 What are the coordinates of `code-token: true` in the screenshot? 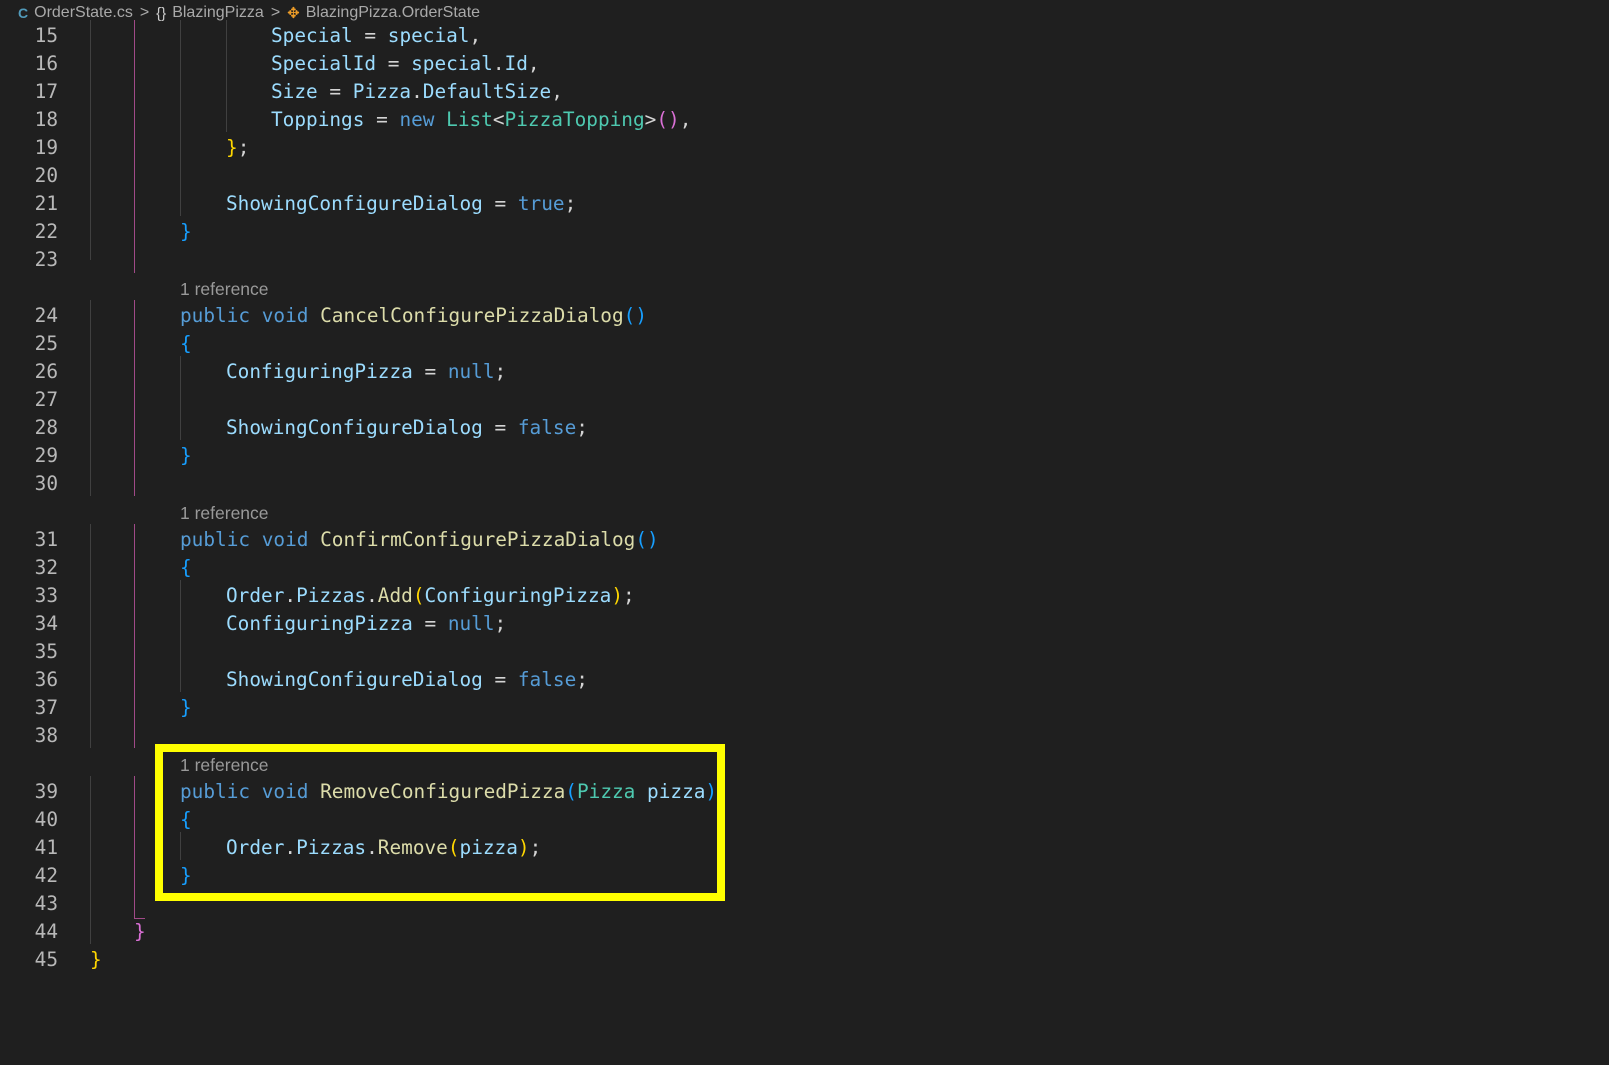 It's located at (541, 203).